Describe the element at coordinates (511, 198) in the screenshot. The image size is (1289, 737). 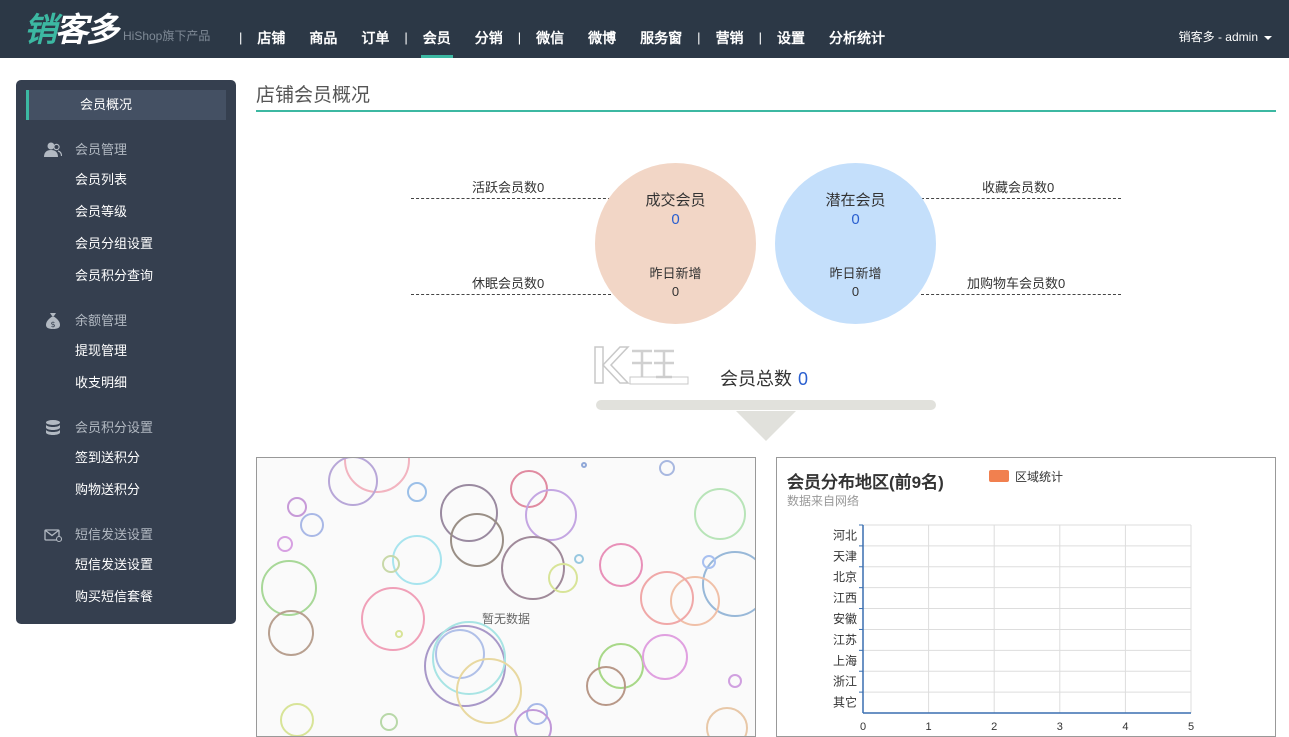
I see `active-members-line` at that location.